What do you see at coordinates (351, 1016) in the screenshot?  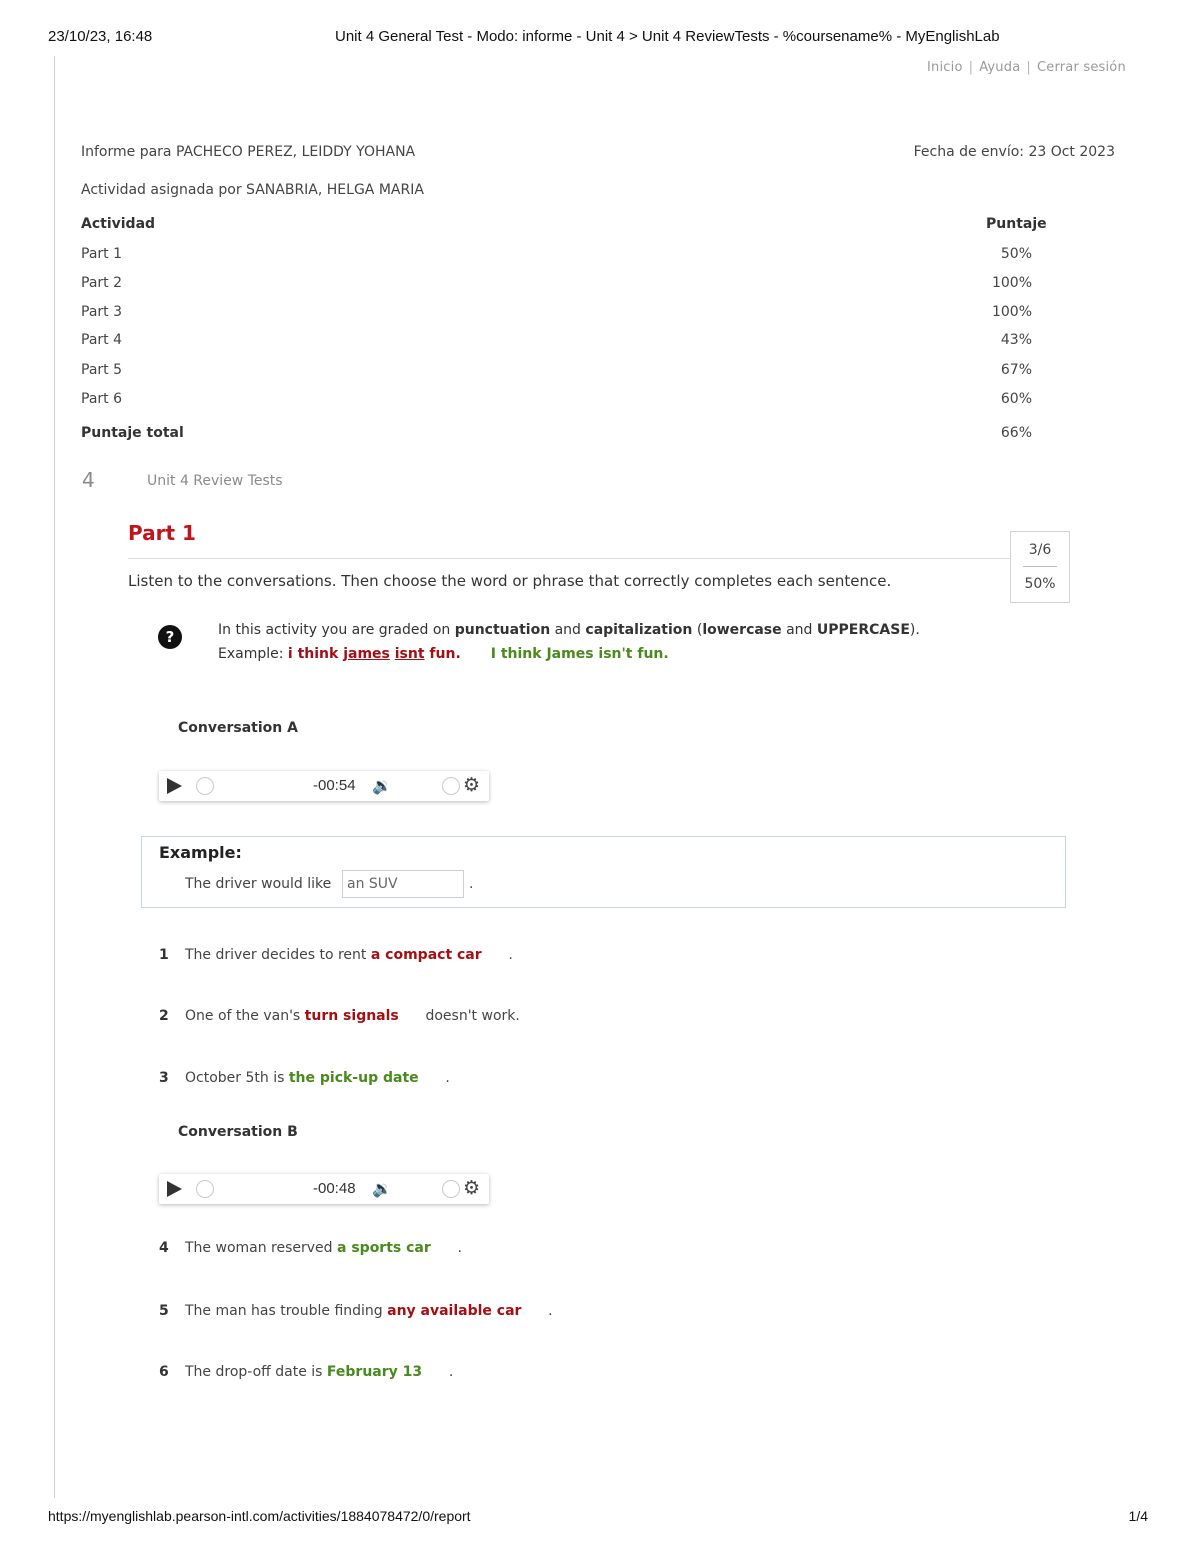 I see `answer-incorrect: turn signals` at bounding box center [351, 1016].